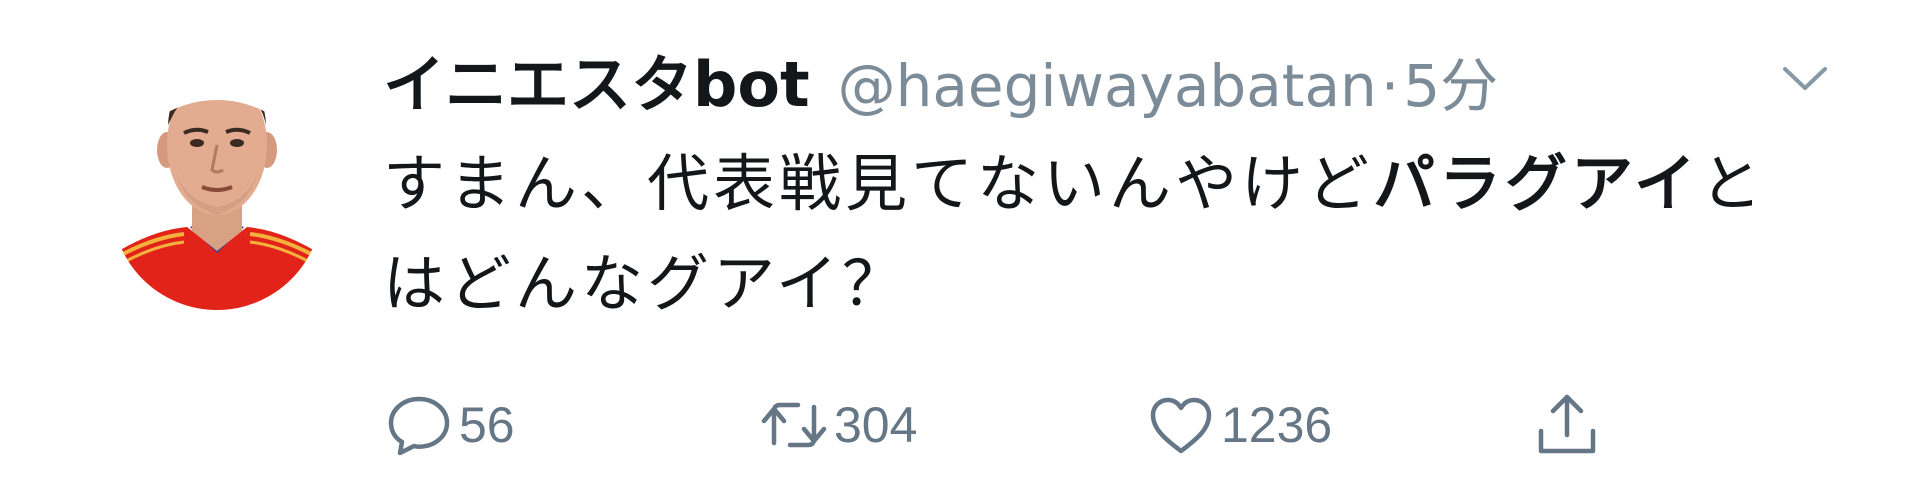 This screenshot has height=502, width=1920. What do you see at coordinates (1003, 425) in the screenshot?
I see `tweet-actions: 56 304 1236` at bounding box center [1003, 425].